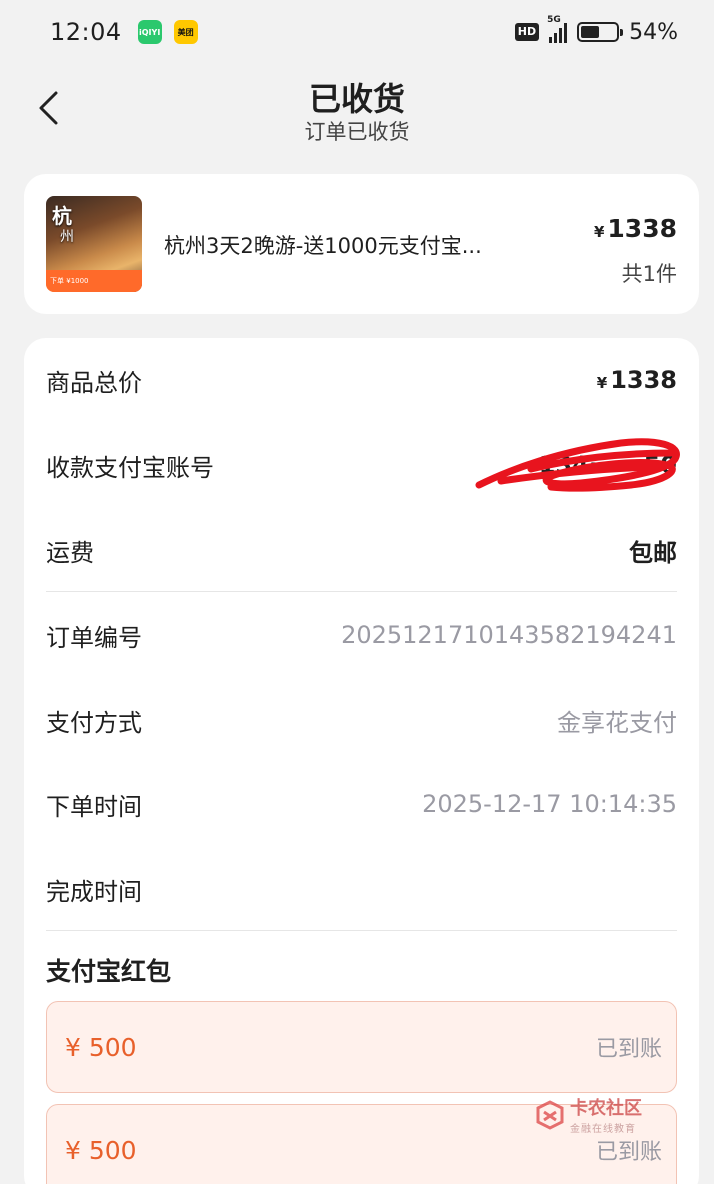  I want to click on battery-icon, so click(600, 32).